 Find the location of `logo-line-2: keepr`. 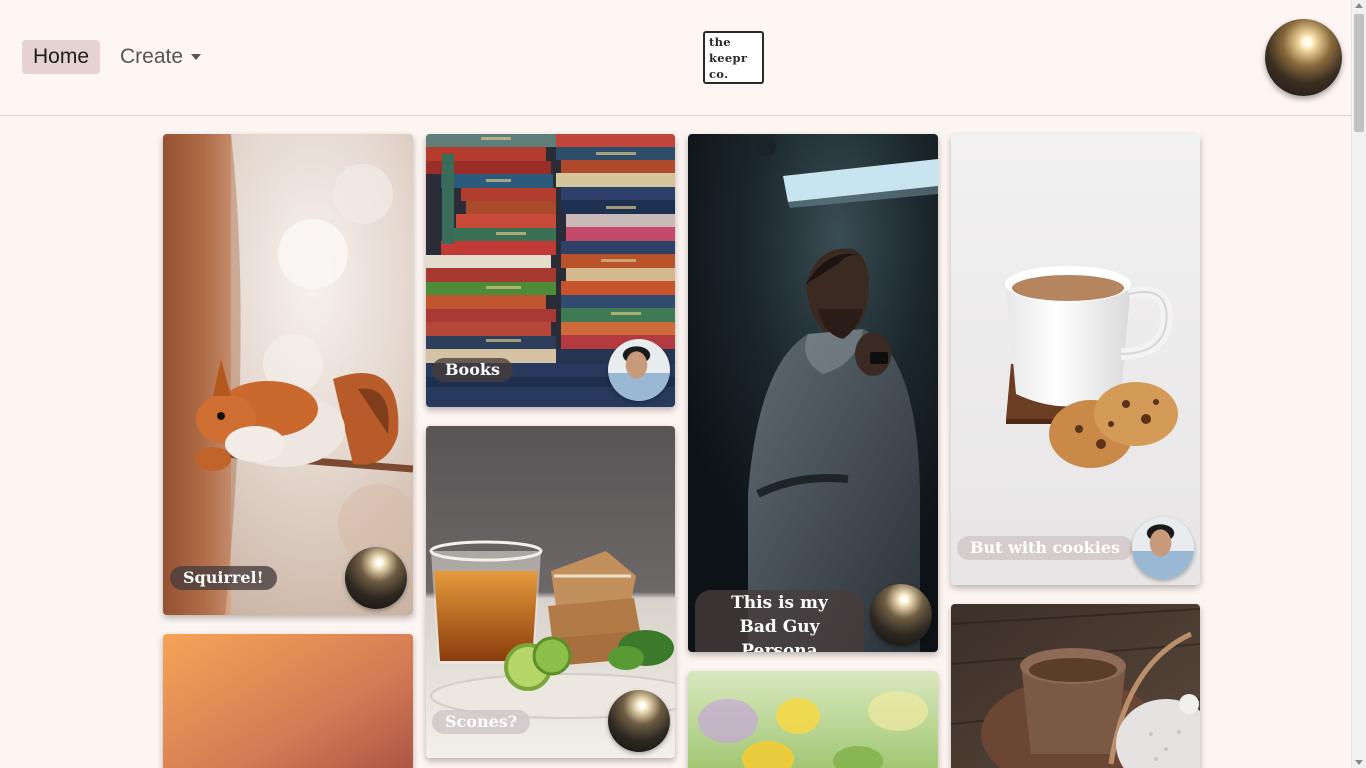

logo-line-2: keepr is located at coordinates (728, 58).